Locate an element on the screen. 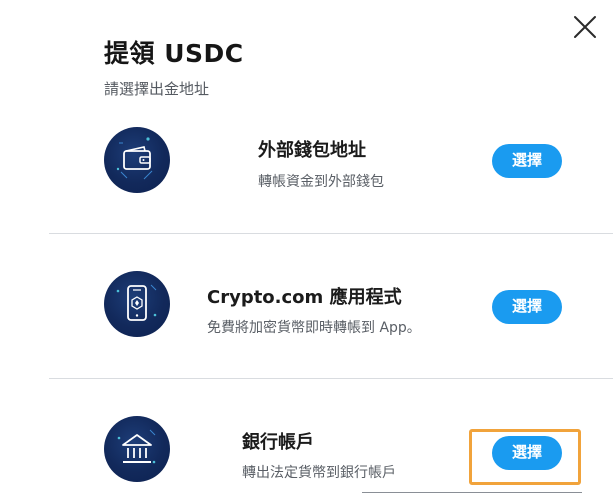 This screenshot has height=495, width=613. bank-option-icon is located at coordinates (137, 449).